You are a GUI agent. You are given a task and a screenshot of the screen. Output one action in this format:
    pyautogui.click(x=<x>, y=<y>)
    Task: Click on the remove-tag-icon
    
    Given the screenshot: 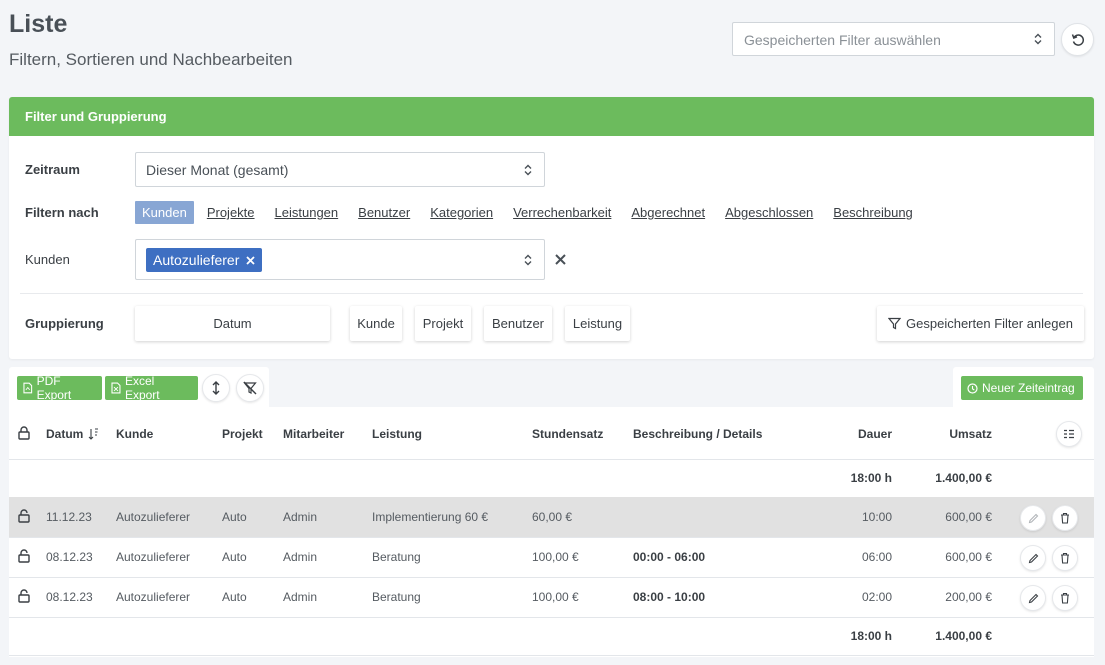 What is the action you would take?
    pyautogui.click(x=251, y=260)
    